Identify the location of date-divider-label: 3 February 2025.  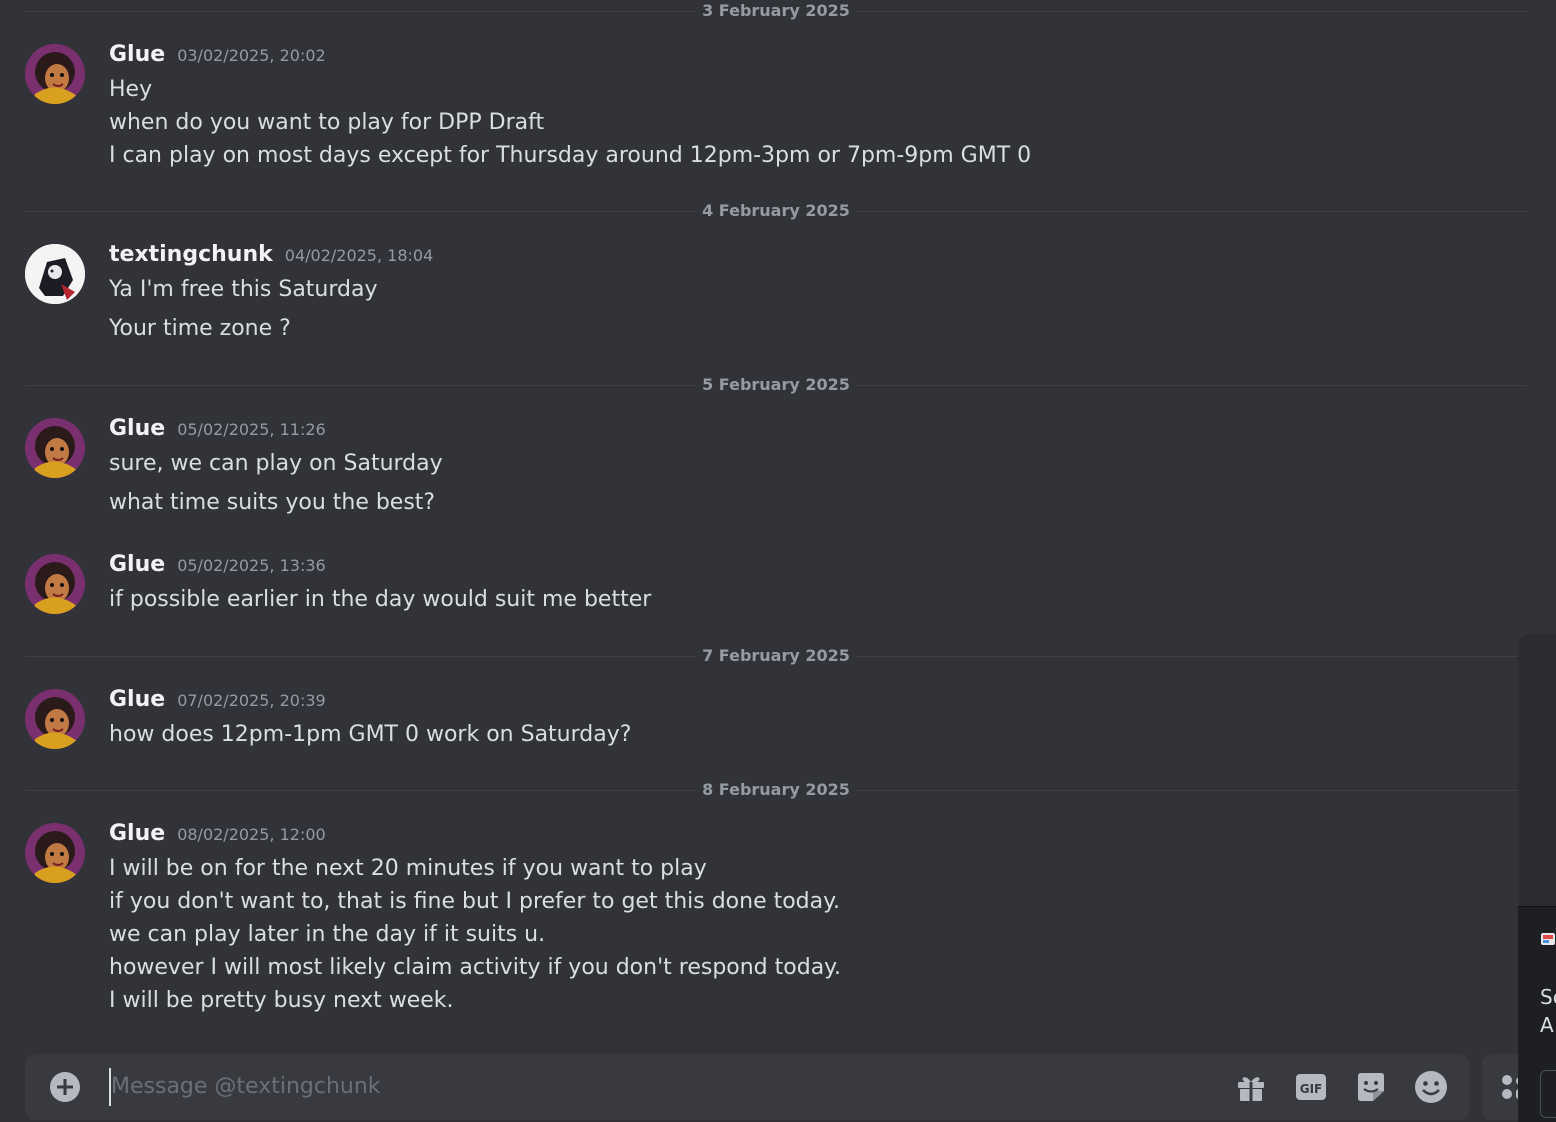
(776, 11).